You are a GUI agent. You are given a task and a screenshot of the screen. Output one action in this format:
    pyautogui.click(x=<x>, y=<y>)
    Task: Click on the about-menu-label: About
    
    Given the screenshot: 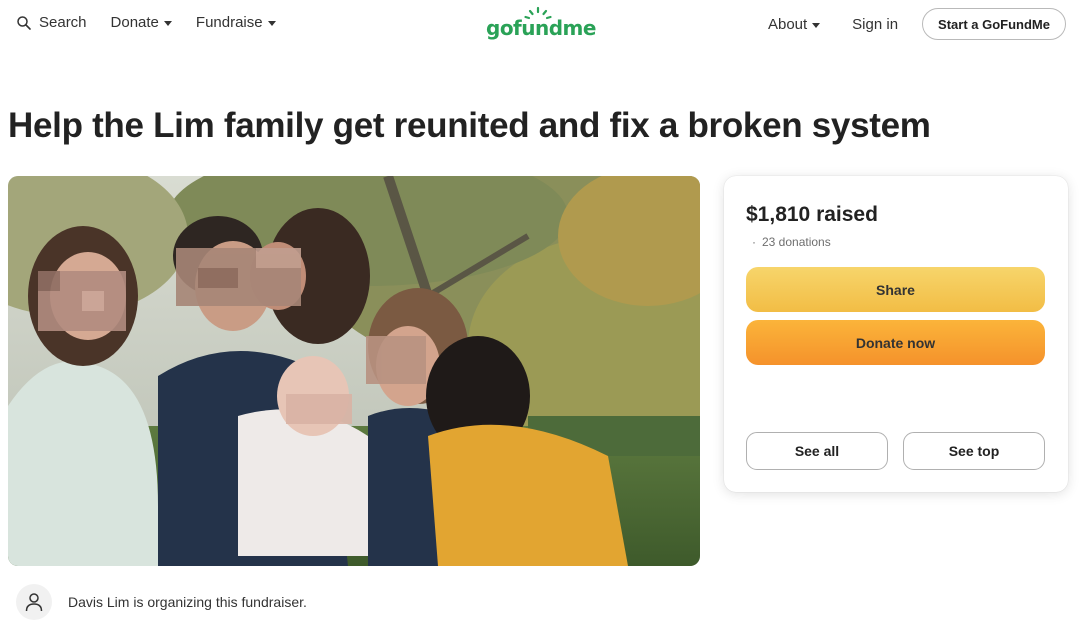 What is the action you would take?
    pyautogui.click(x=787, y=24)
    